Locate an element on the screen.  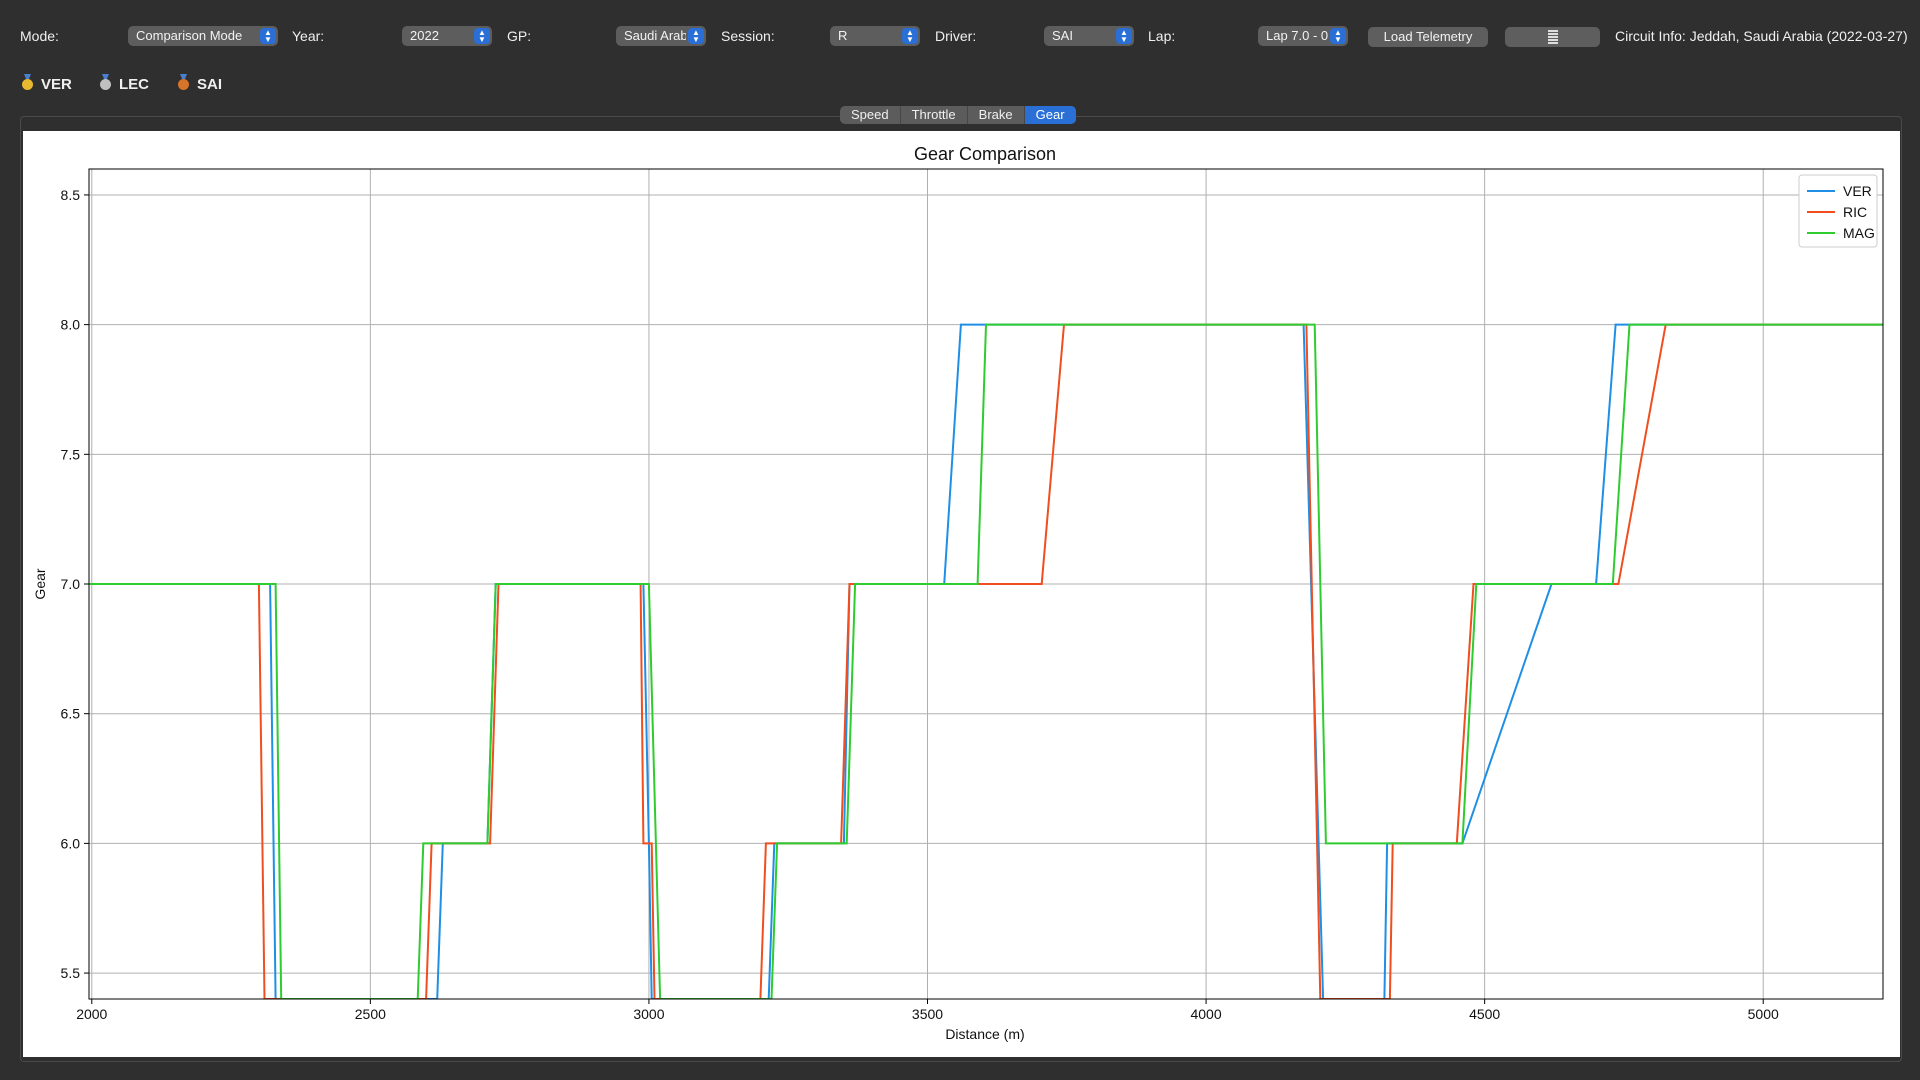
podium-p3: SAI is located at coordinates (200, 84).